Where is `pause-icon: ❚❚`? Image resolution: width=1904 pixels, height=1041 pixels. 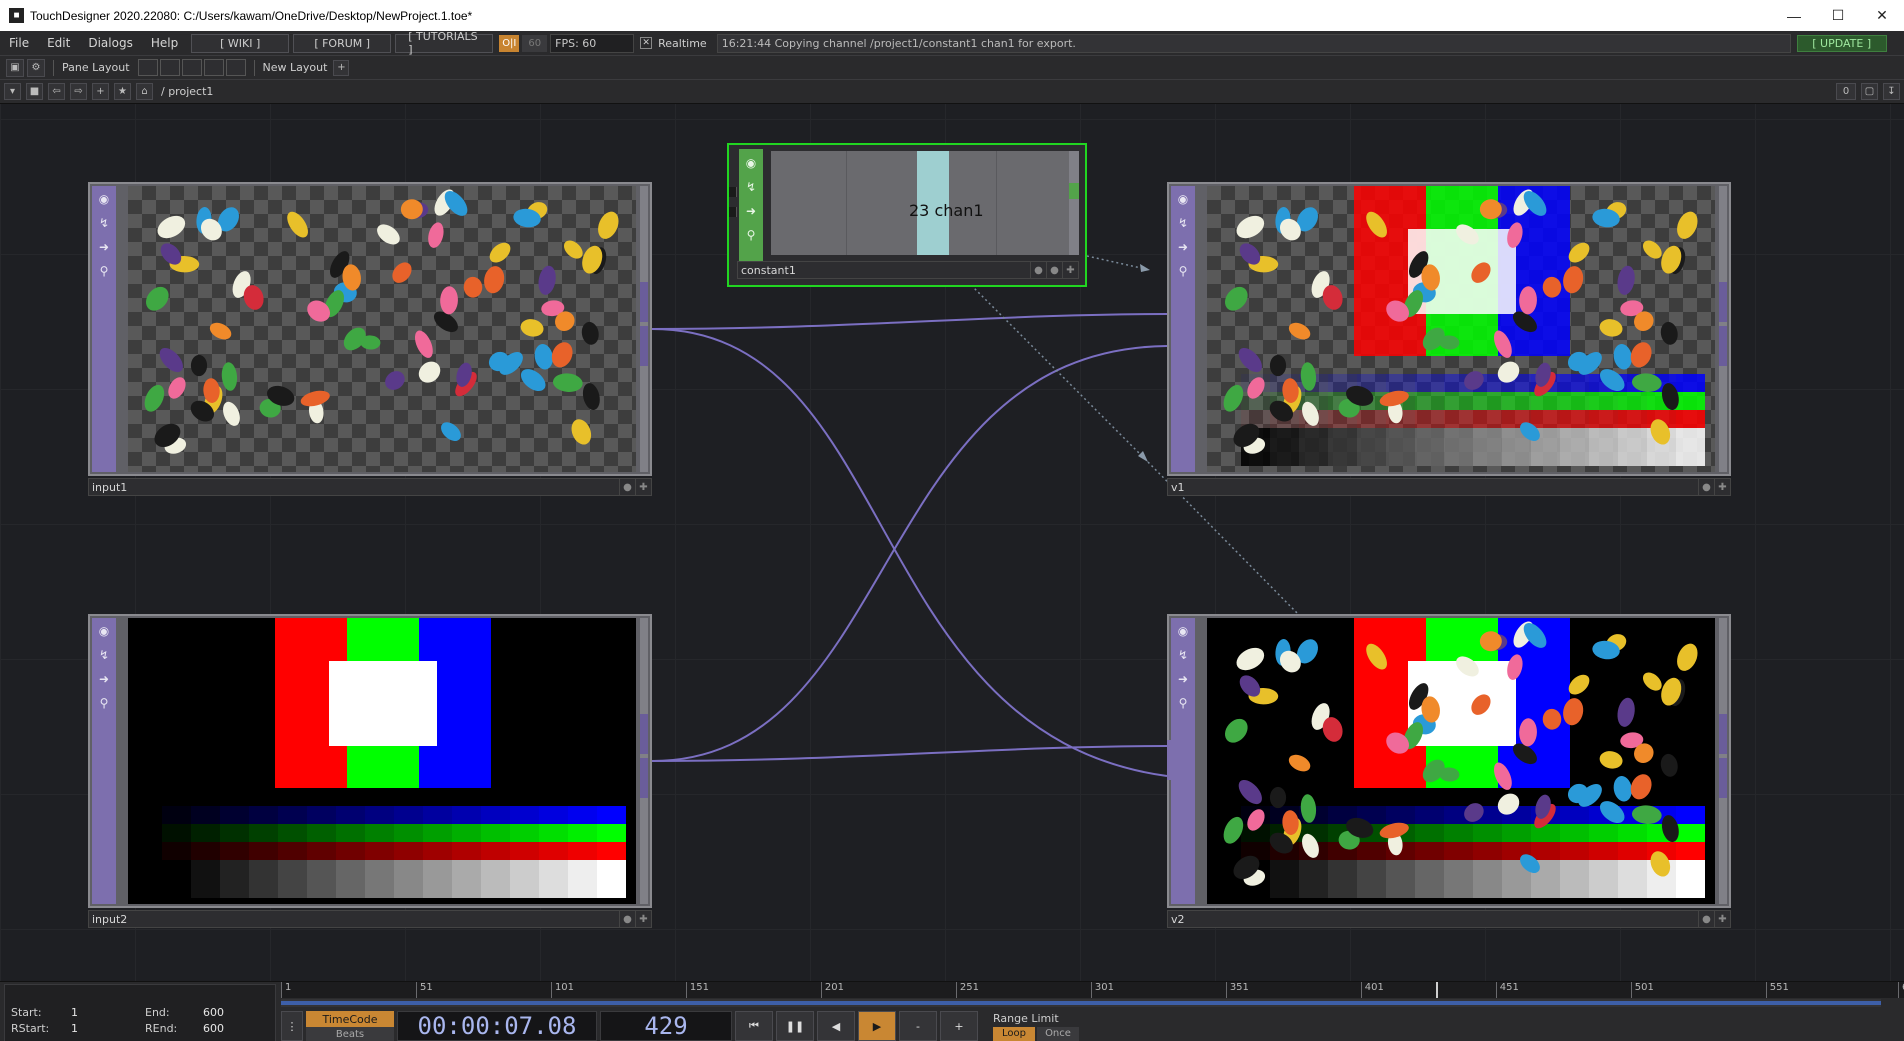 pause-icon: ❚❚ is located at coordinates (795, 1026).